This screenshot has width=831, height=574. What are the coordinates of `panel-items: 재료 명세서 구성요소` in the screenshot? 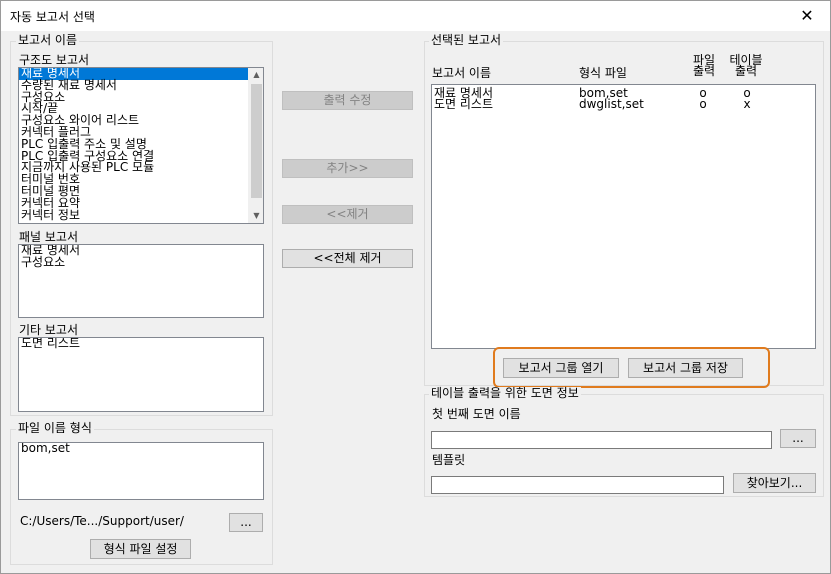 It's located at (141, 257).